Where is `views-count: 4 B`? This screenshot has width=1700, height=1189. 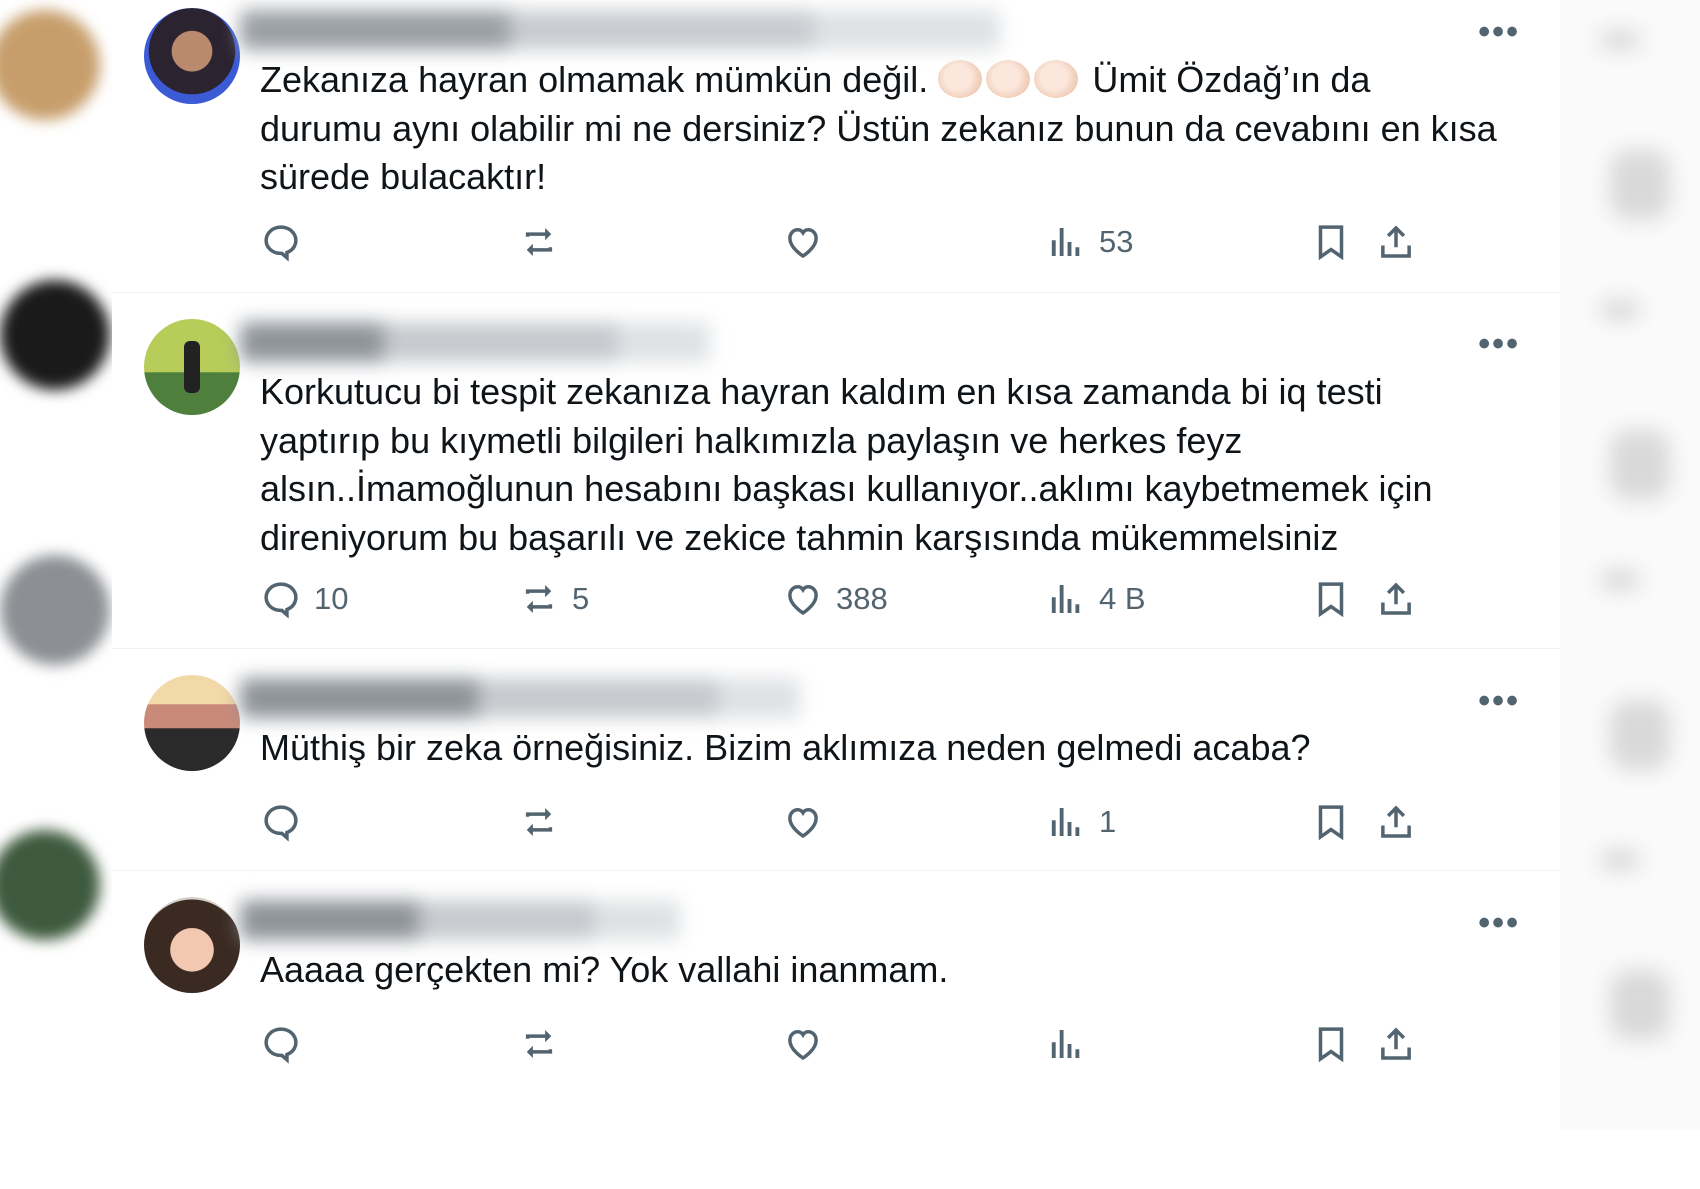
views-count: 4 B is located at coordinates (1122, 598).